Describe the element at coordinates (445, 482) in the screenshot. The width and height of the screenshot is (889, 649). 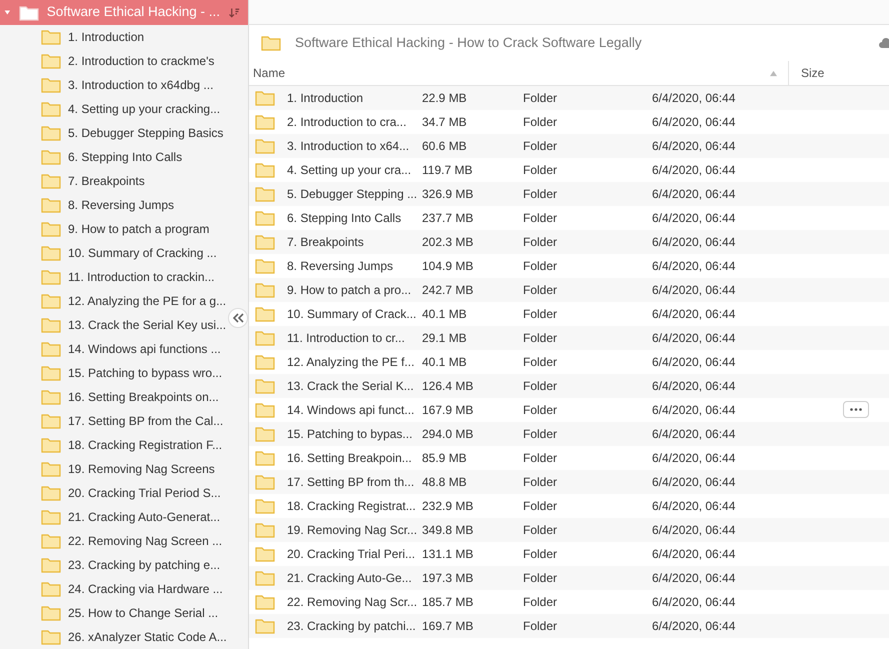
I see `file-size: 48.8 MB` at that location.